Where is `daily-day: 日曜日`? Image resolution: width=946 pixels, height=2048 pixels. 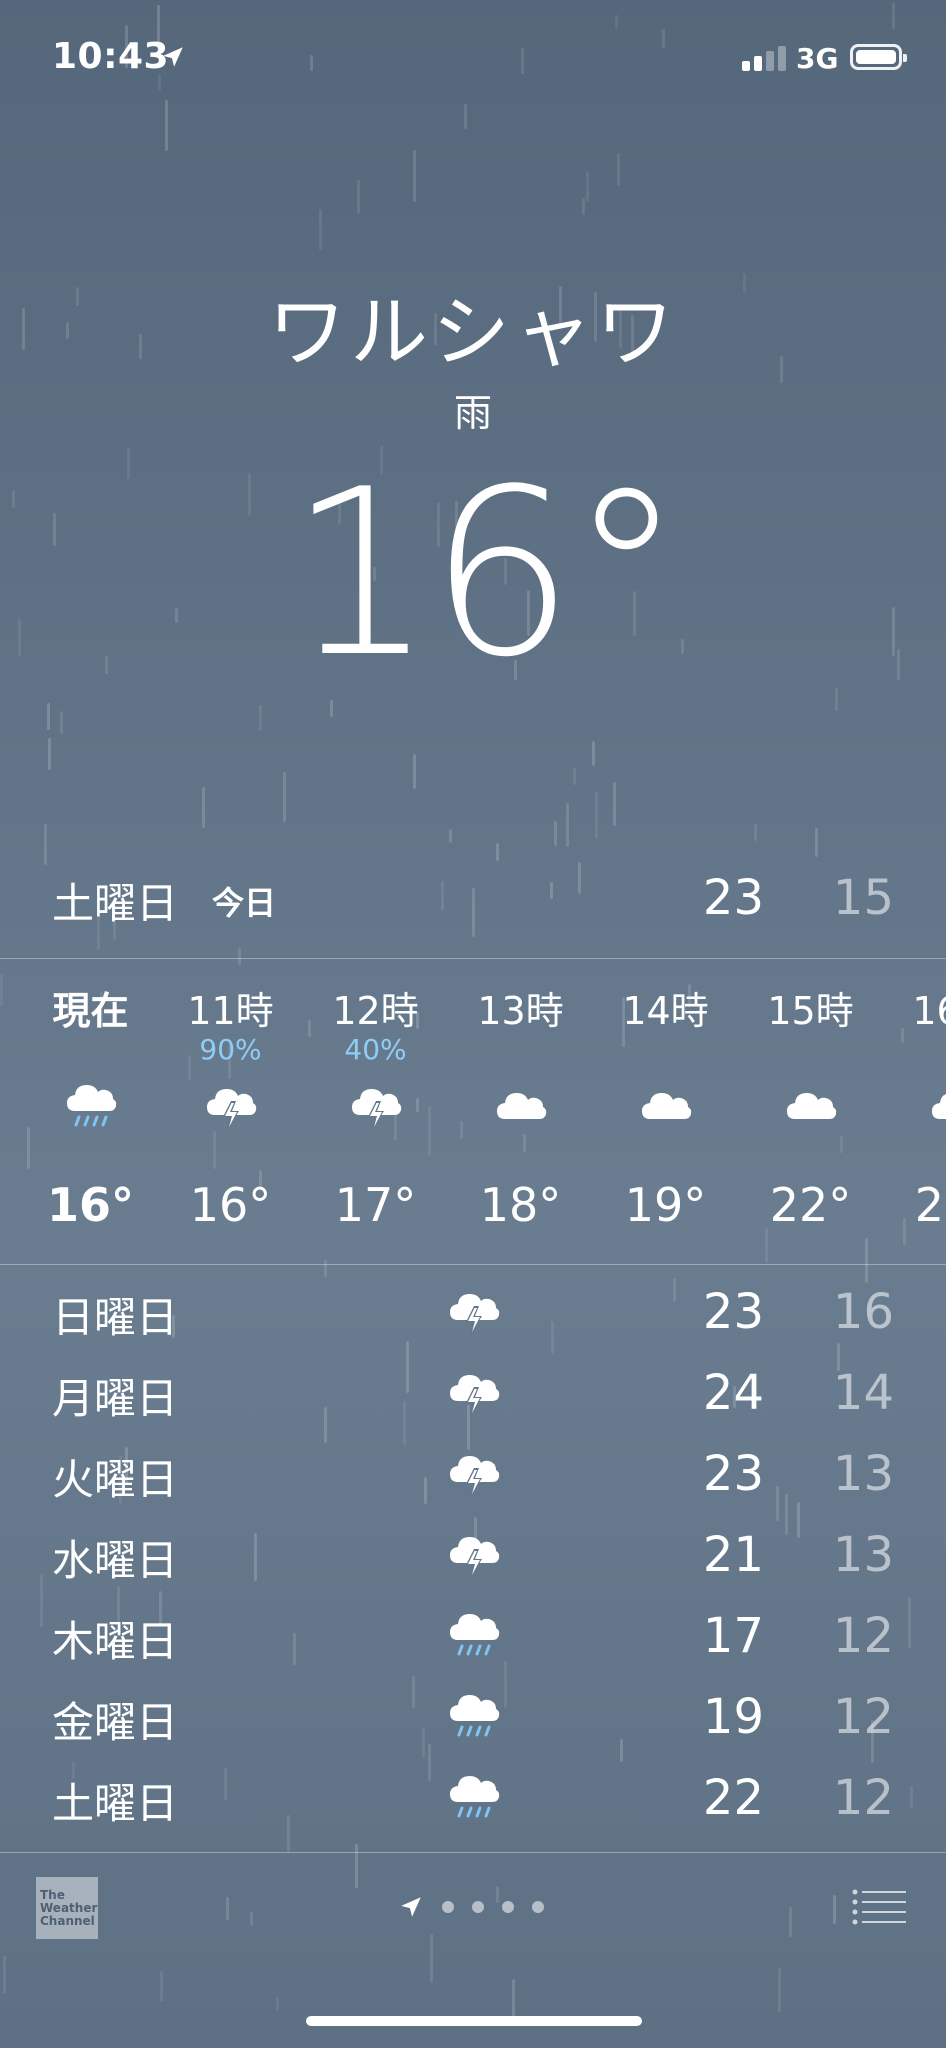 daily-day: 日曜日 is located at coordinates (115, 1317).